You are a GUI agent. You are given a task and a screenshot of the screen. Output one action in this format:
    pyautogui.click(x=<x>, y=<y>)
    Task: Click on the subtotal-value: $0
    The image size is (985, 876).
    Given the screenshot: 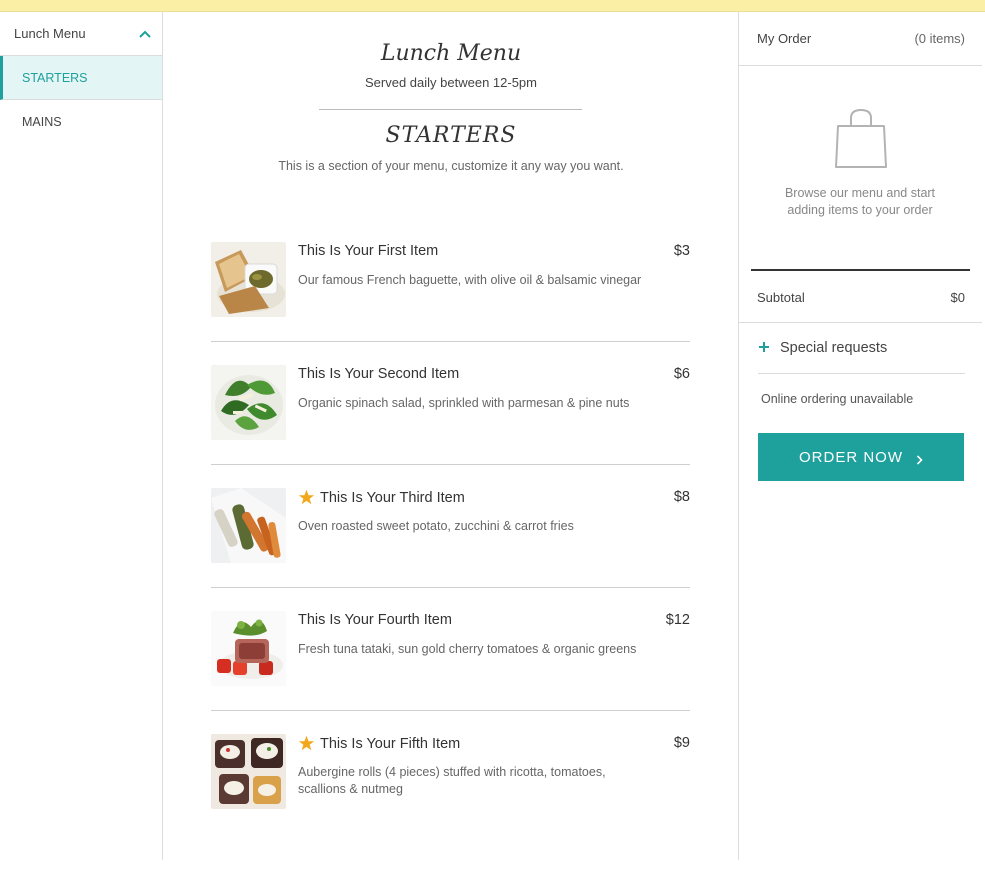 What is the action you would take?
    pyautogui.click(x=957, y=297)
    